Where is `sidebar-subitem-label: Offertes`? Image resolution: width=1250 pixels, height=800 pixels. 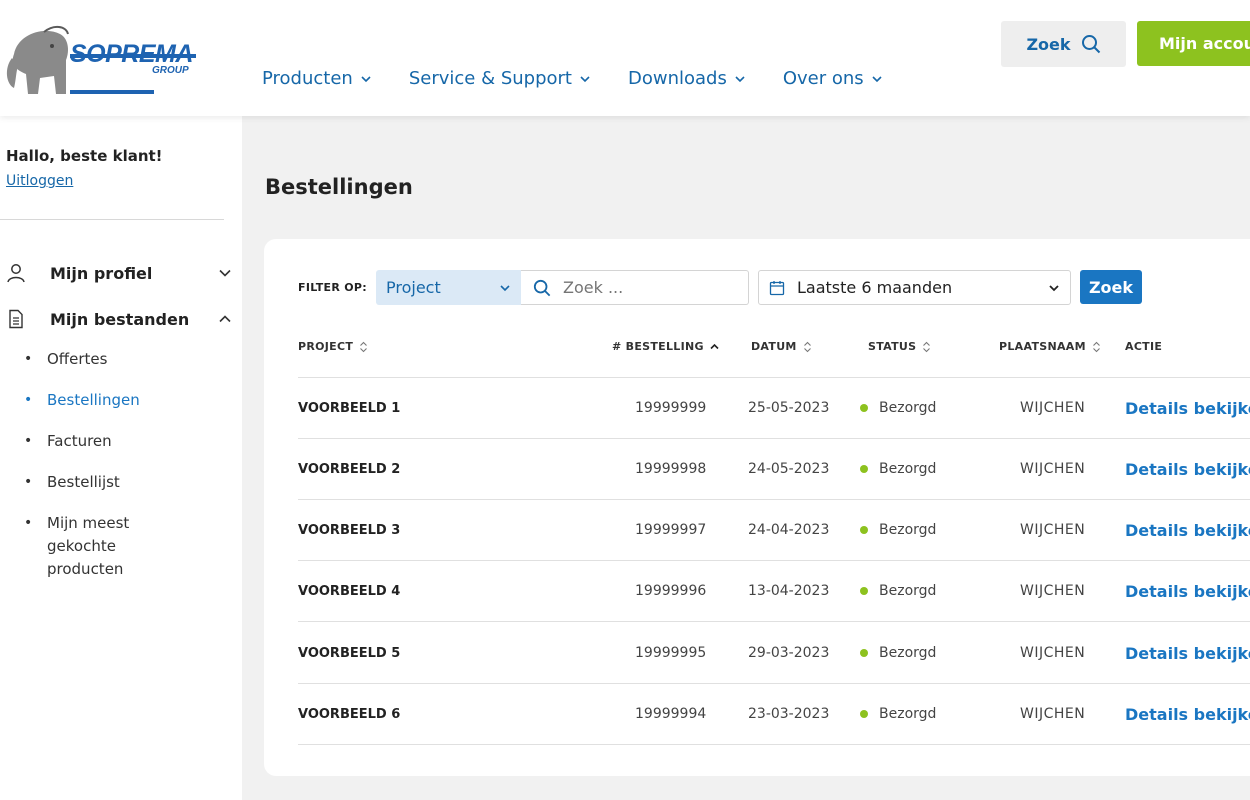
sidebar-subitem-label: Offertes is located at coordinates (77, 359).